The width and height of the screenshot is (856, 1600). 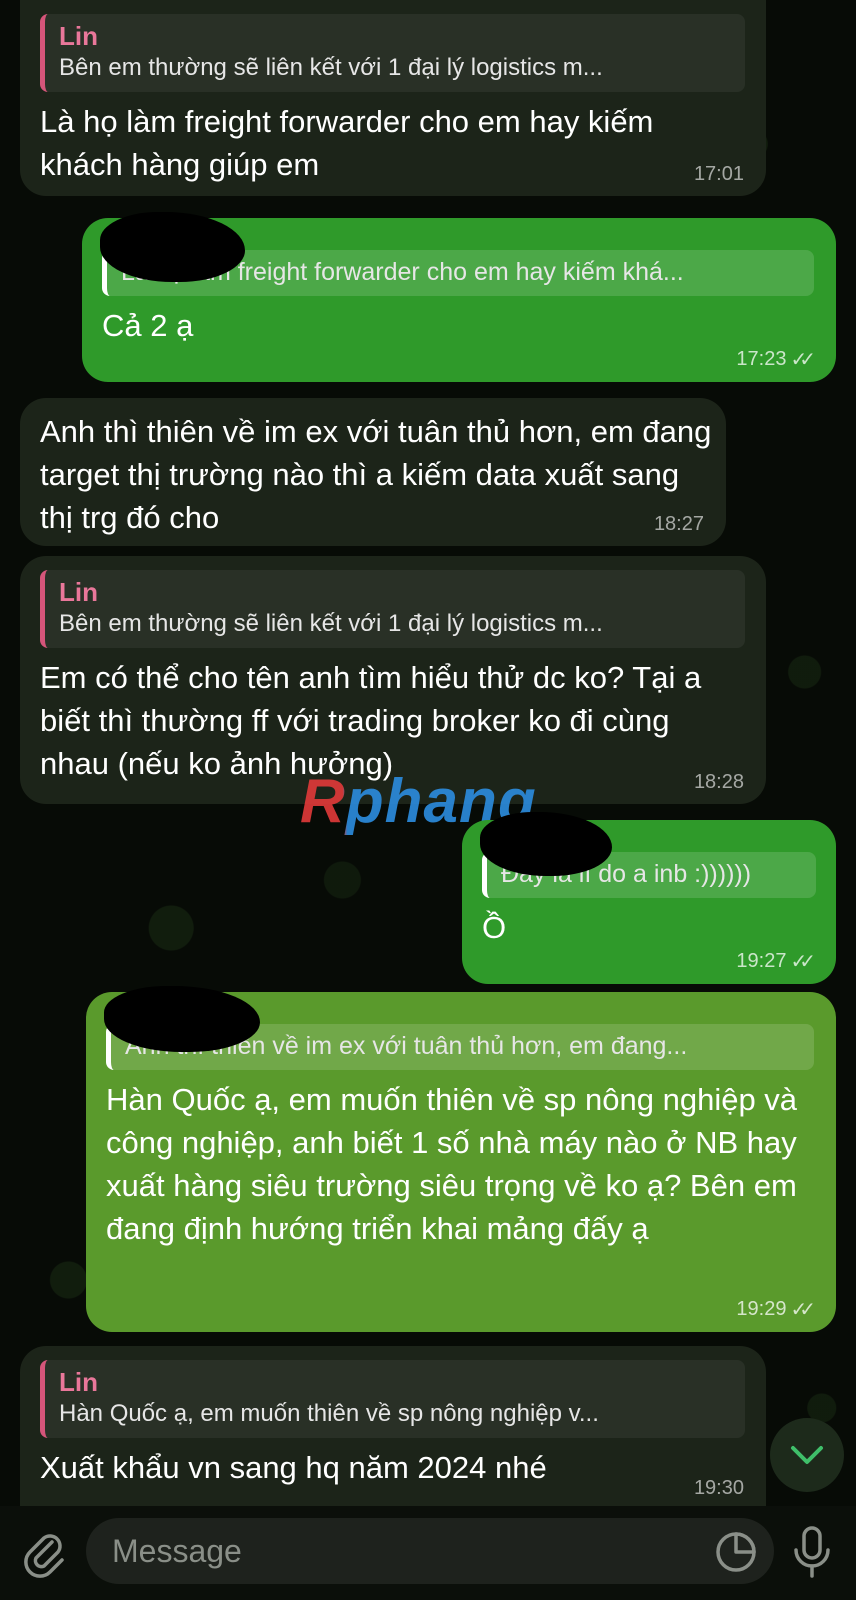 I want to click on message-time: 18:27, so click(x=679, y=524).